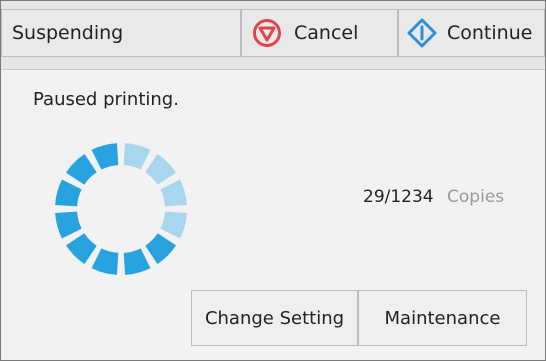 The height and width of the screenshot is (361, 546). Describe the element at coordinates (476, 197) in the screenshot. I see `copies-unit-label: Copies` at that location.